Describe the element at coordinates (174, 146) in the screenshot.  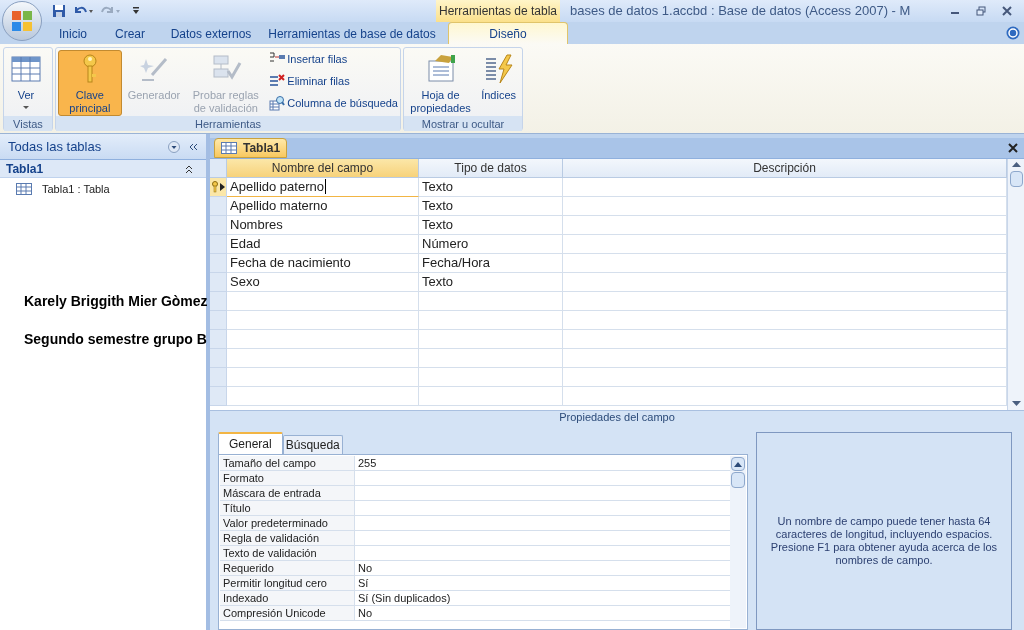
I see `dropdown-icon` at that location.